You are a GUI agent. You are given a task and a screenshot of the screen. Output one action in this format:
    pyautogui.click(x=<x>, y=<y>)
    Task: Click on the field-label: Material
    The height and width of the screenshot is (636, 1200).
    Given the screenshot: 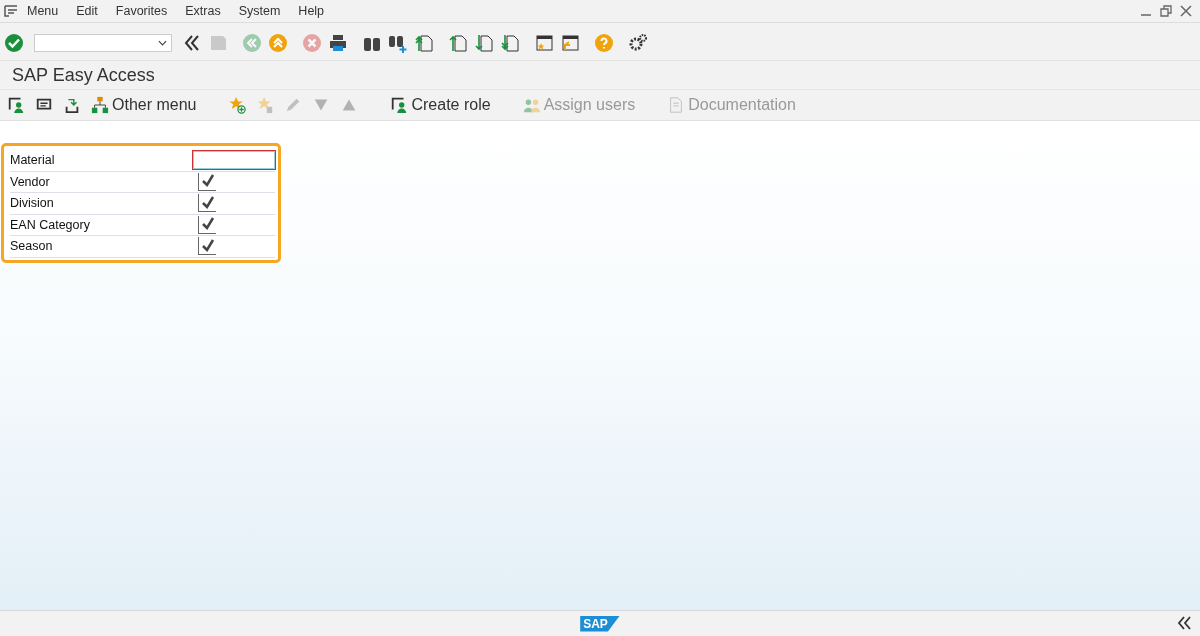 What is the action you would take?
    pyautogui.click(x=33, y=160)
    